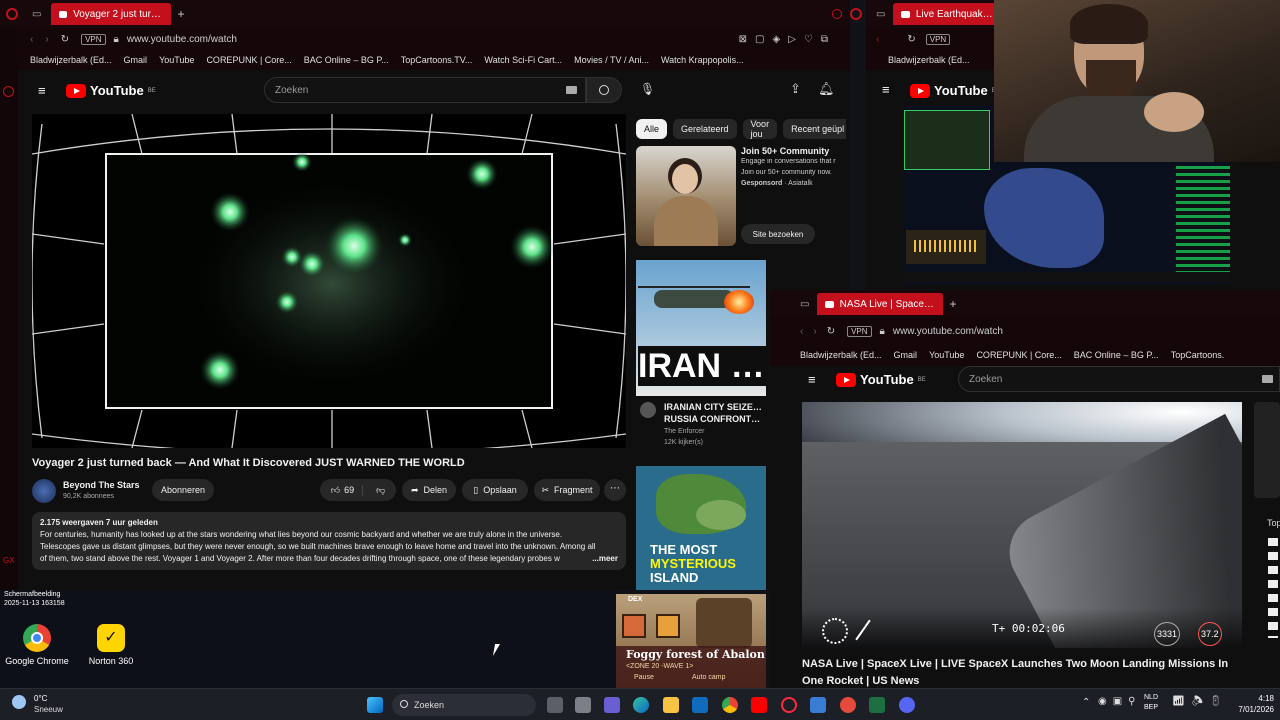 The height and width of the screenshot is (720, 1280). Describe the element at coordinates (671, 705) in the screenshot. I see `file-explorer-icon` at that location.